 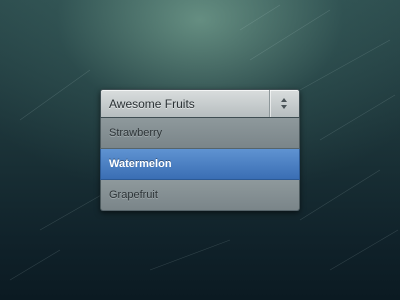 What do you see at coordinates (200, 133) in the screenshot?
I see `dropdown-option-strawberry: Strawberry` at bounding box center [200, 133].